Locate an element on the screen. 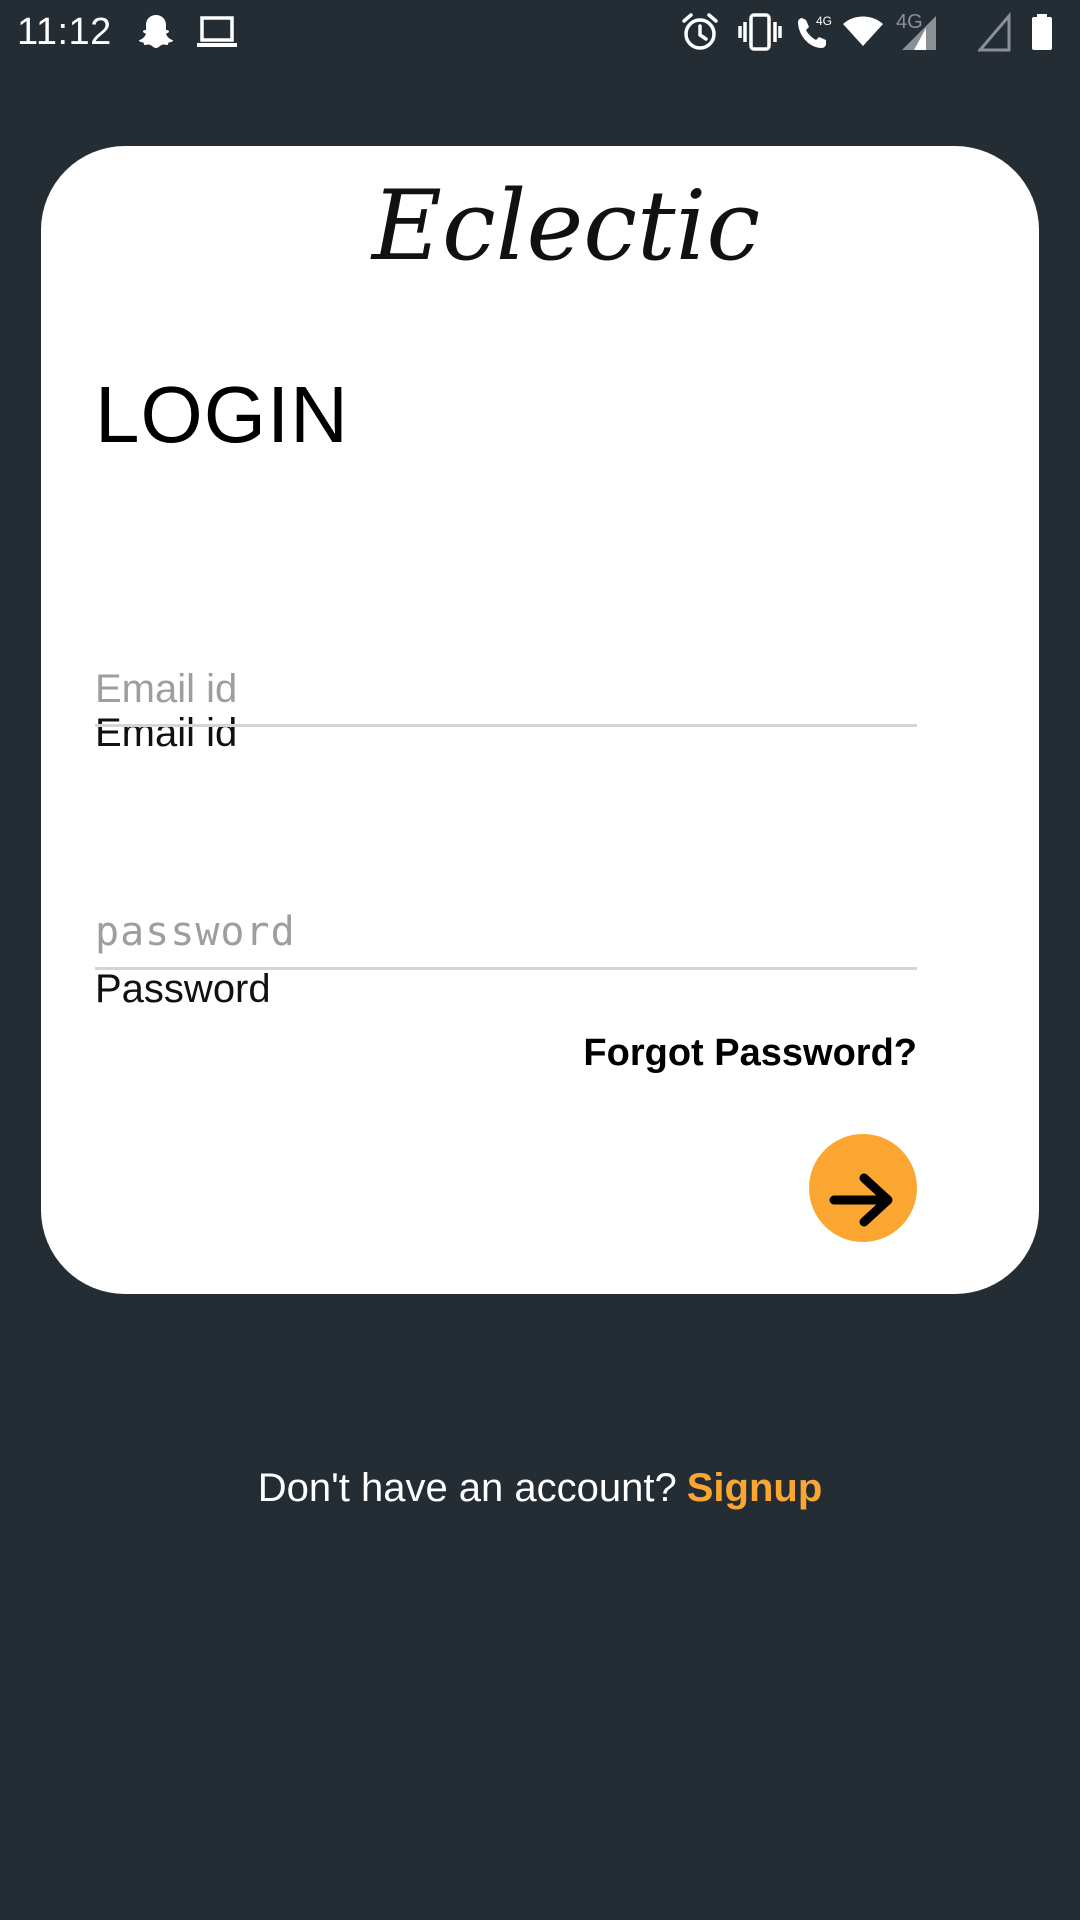  forgot-password-link: Forgot Password? is located at coordinates (750, 1053).